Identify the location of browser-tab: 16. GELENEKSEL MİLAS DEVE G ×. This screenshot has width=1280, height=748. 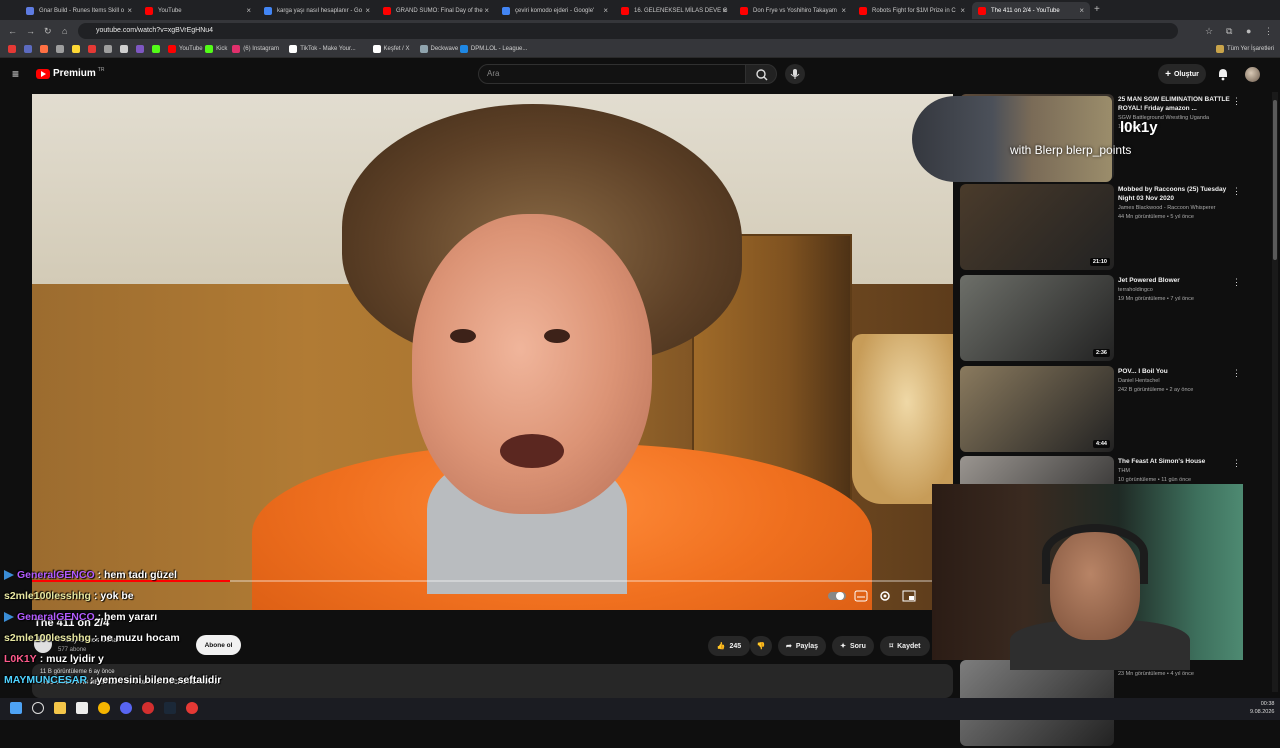
(674, 10).